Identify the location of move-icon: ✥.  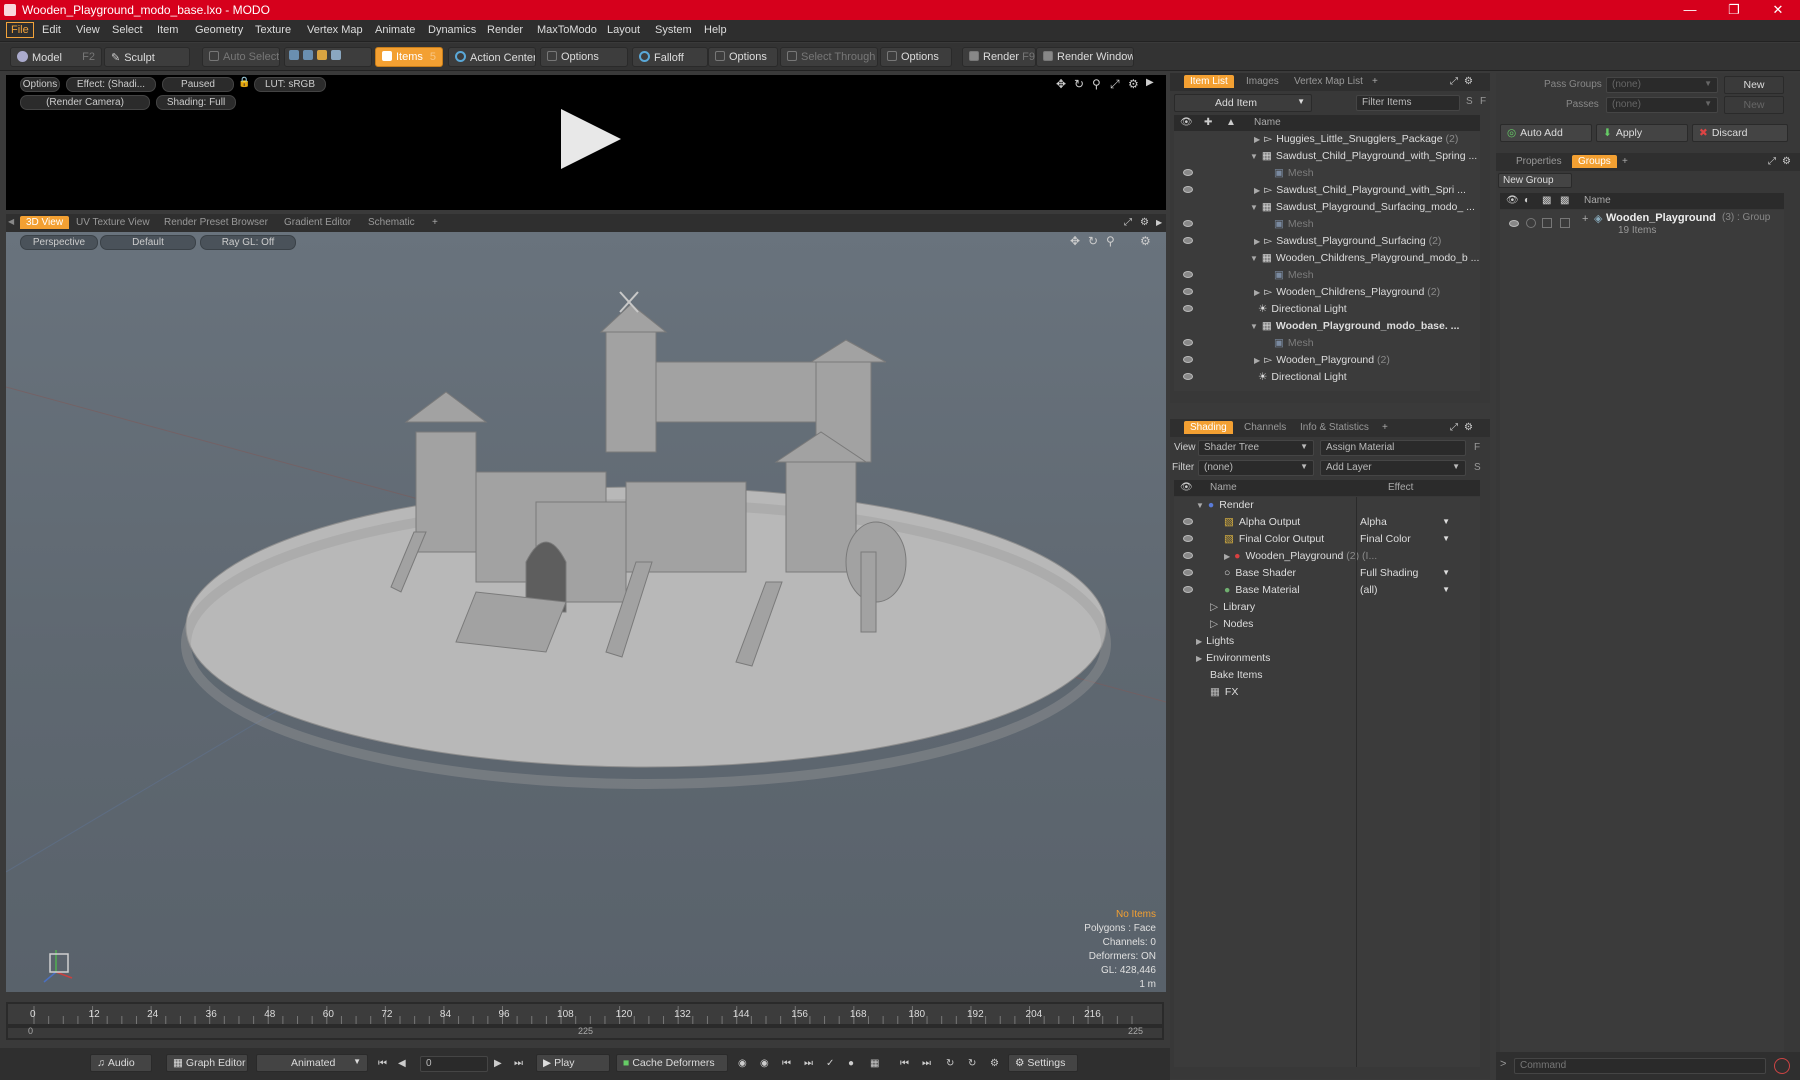
(1061, 84).